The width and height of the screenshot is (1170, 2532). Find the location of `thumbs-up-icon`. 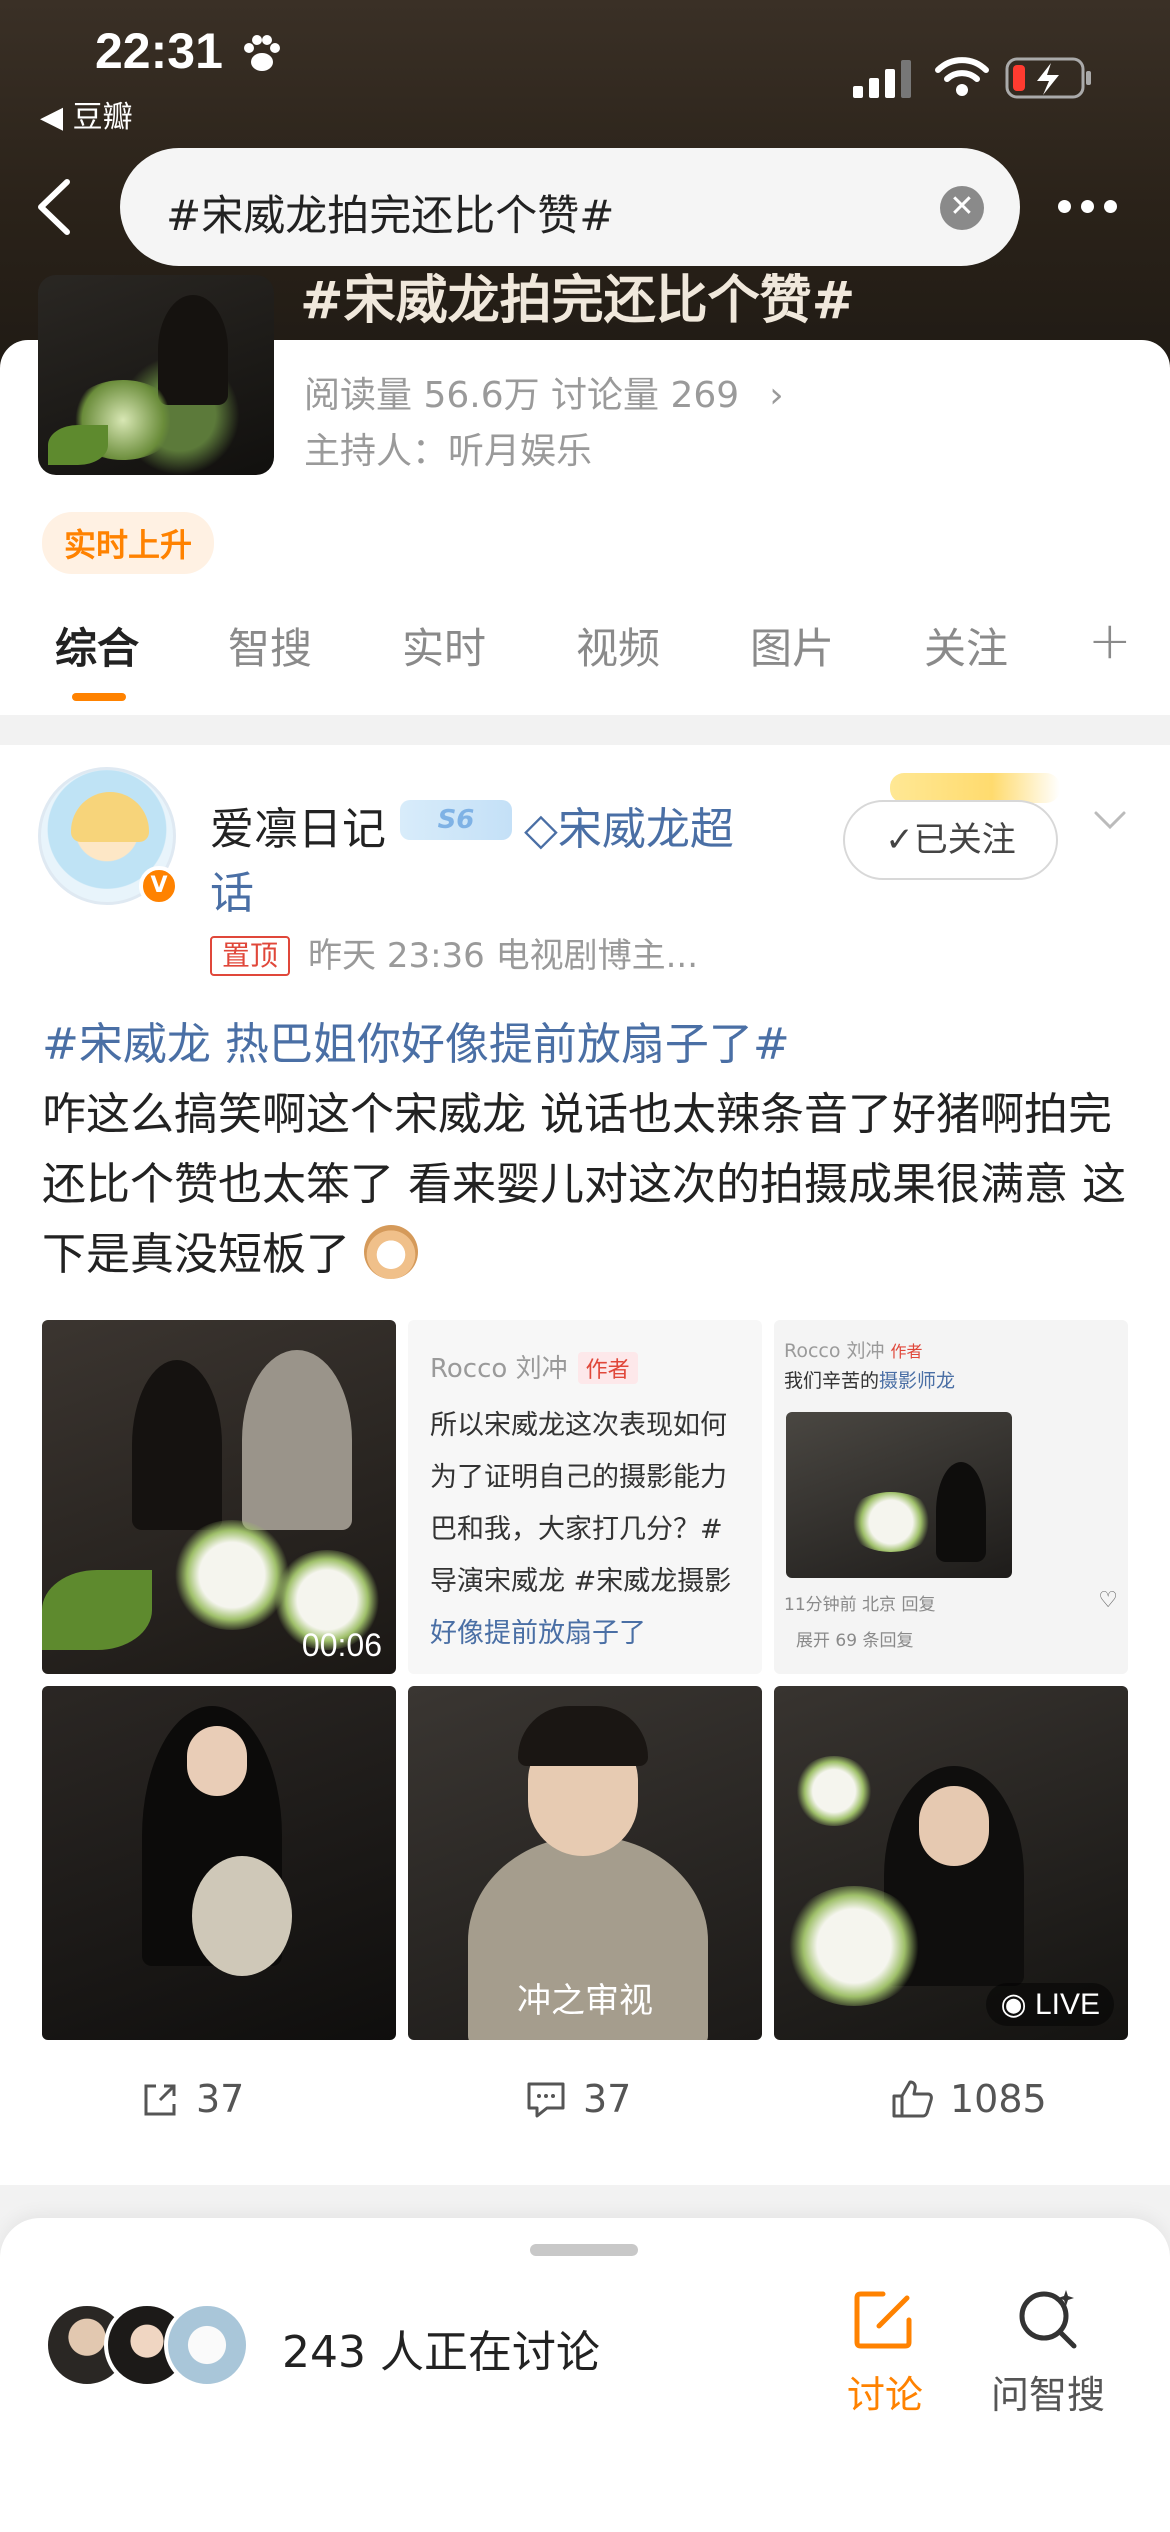

thumbs-up-icon is located at coordinates (912, 2099).